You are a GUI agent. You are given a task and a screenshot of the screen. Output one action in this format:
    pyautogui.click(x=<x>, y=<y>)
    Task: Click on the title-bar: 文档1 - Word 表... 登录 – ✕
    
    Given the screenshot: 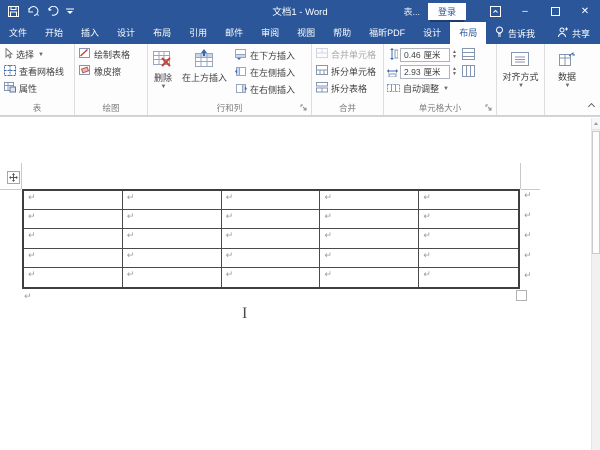 What is the action you would take?
    pyautogui.click(x=300, y=12)
    